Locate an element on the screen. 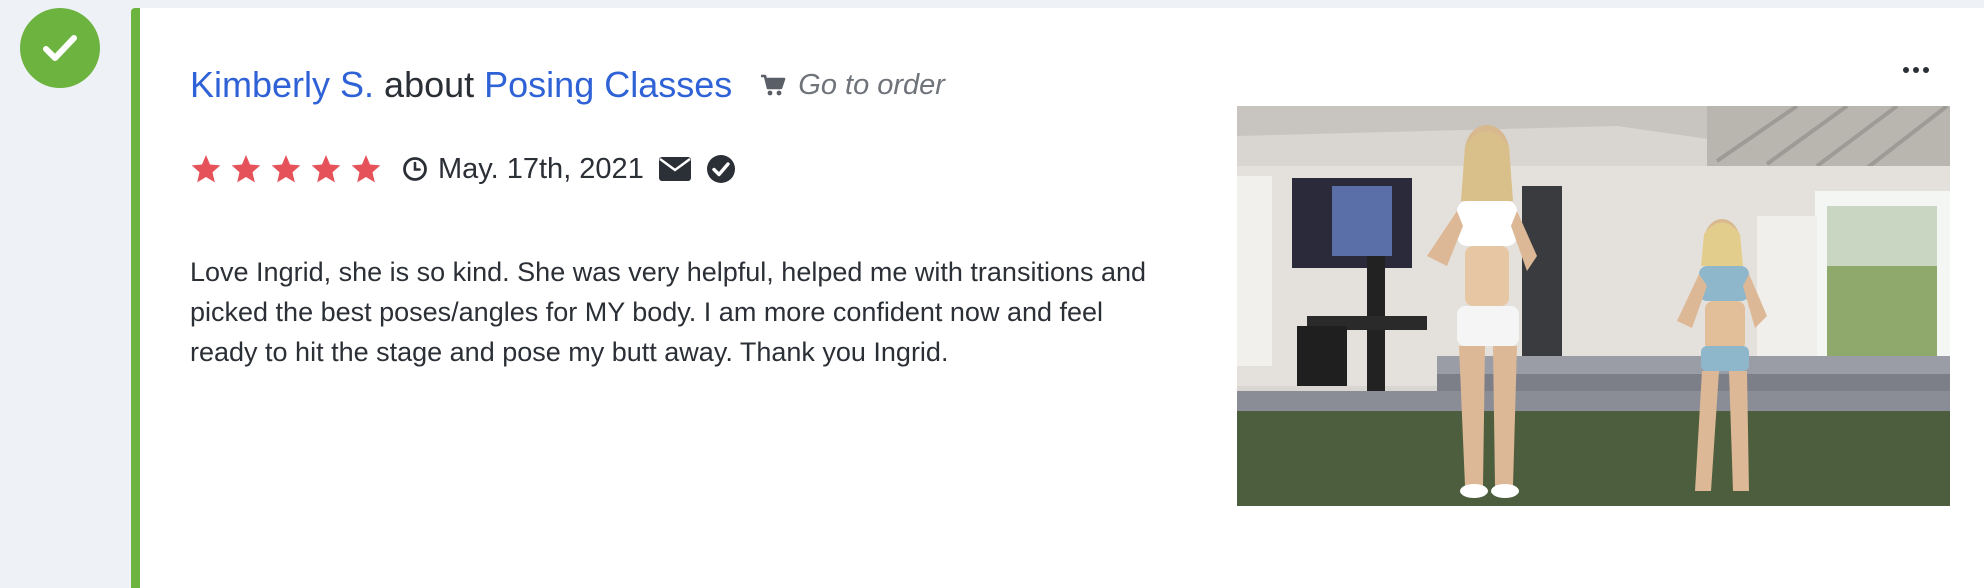  go-to-order-link: Go to order is located at coordinates (852, 85).